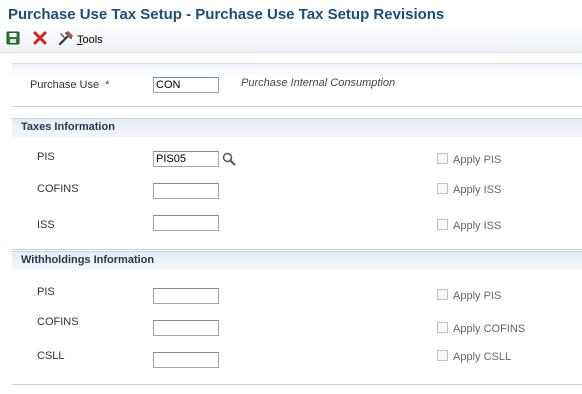  Describe the element at coordinates (90, 40) in the screenshot. I see `tools-label: Tools` at that location.